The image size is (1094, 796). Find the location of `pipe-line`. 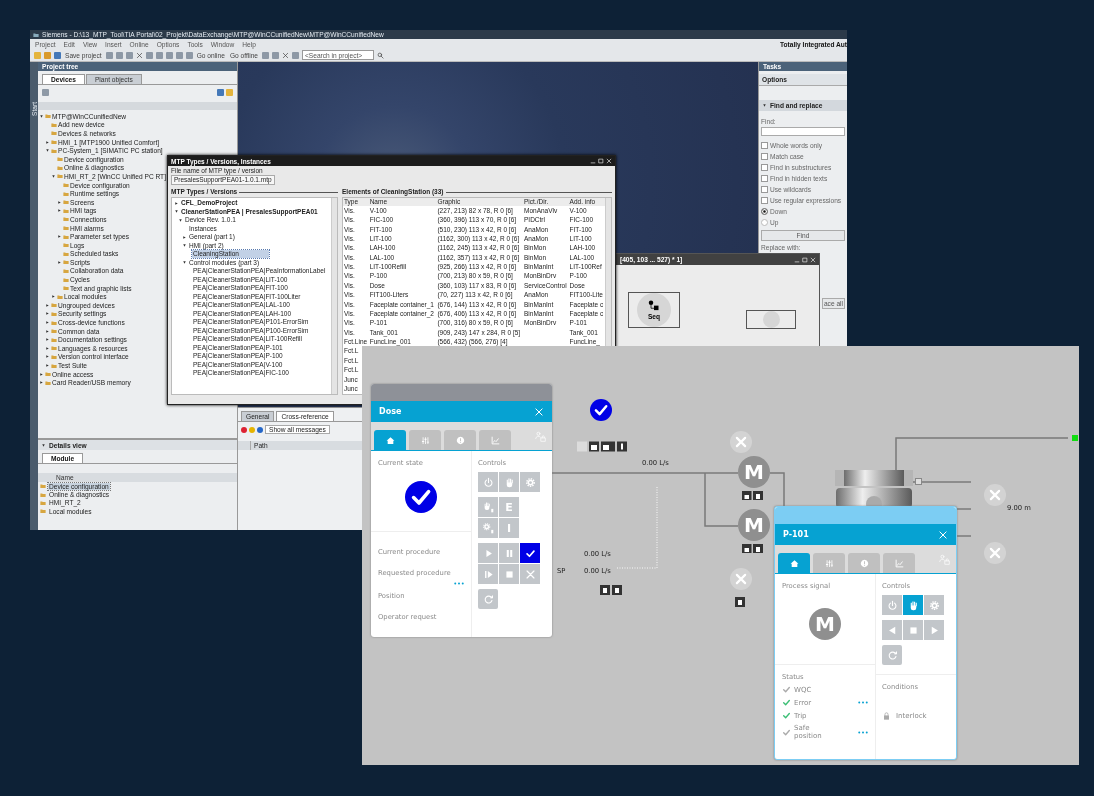

pipe-line is located at coordinates (777, 489).